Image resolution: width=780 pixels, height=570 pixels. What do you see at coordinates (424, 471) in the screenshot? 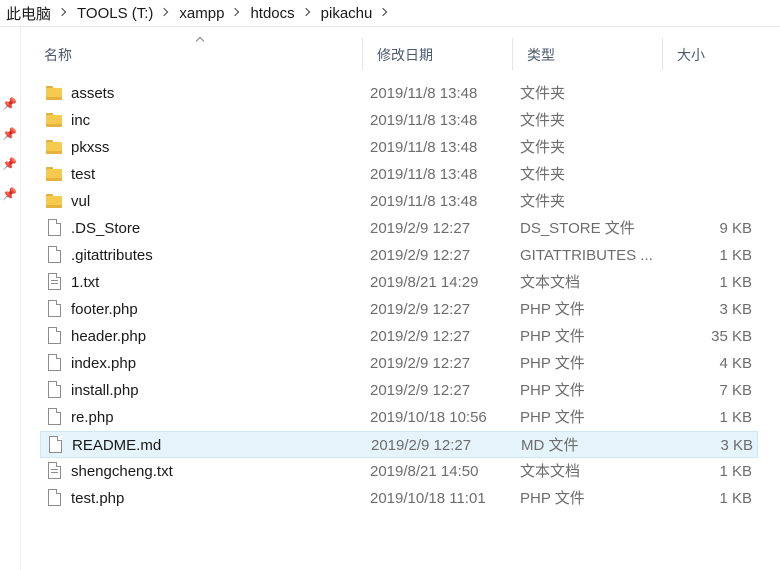
I see `modified-date: 2019/8/21 14:50` at bounding box center [424, 471].